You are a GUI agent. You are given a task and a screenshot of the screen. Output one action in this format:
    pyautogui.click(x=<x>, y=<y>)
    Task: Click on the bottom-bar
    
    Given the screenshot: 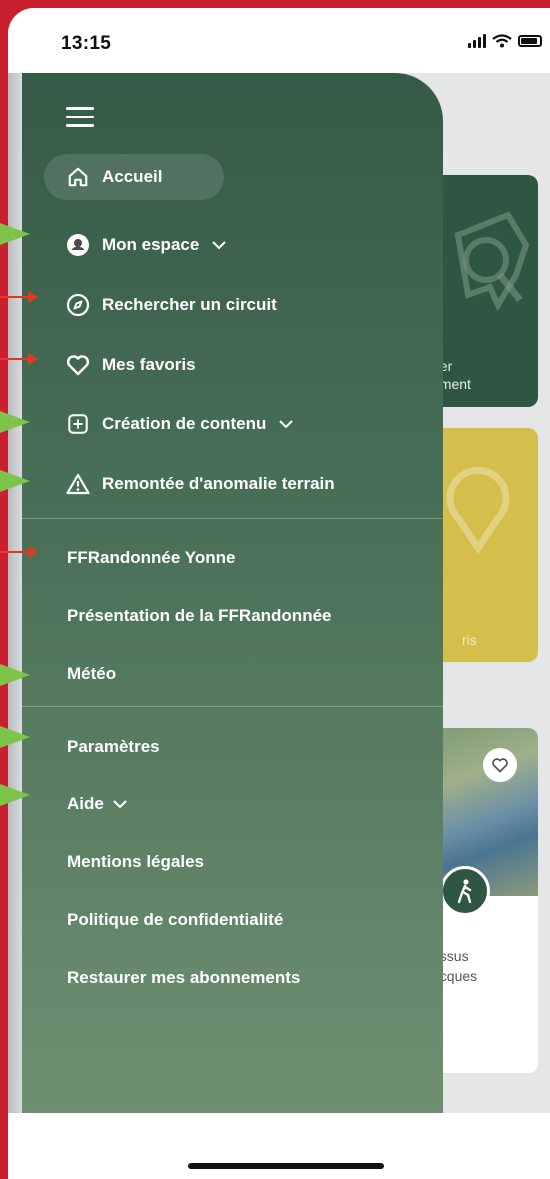 What is the action you would take?
    pyautogui.click(x=279, y=1146)
    